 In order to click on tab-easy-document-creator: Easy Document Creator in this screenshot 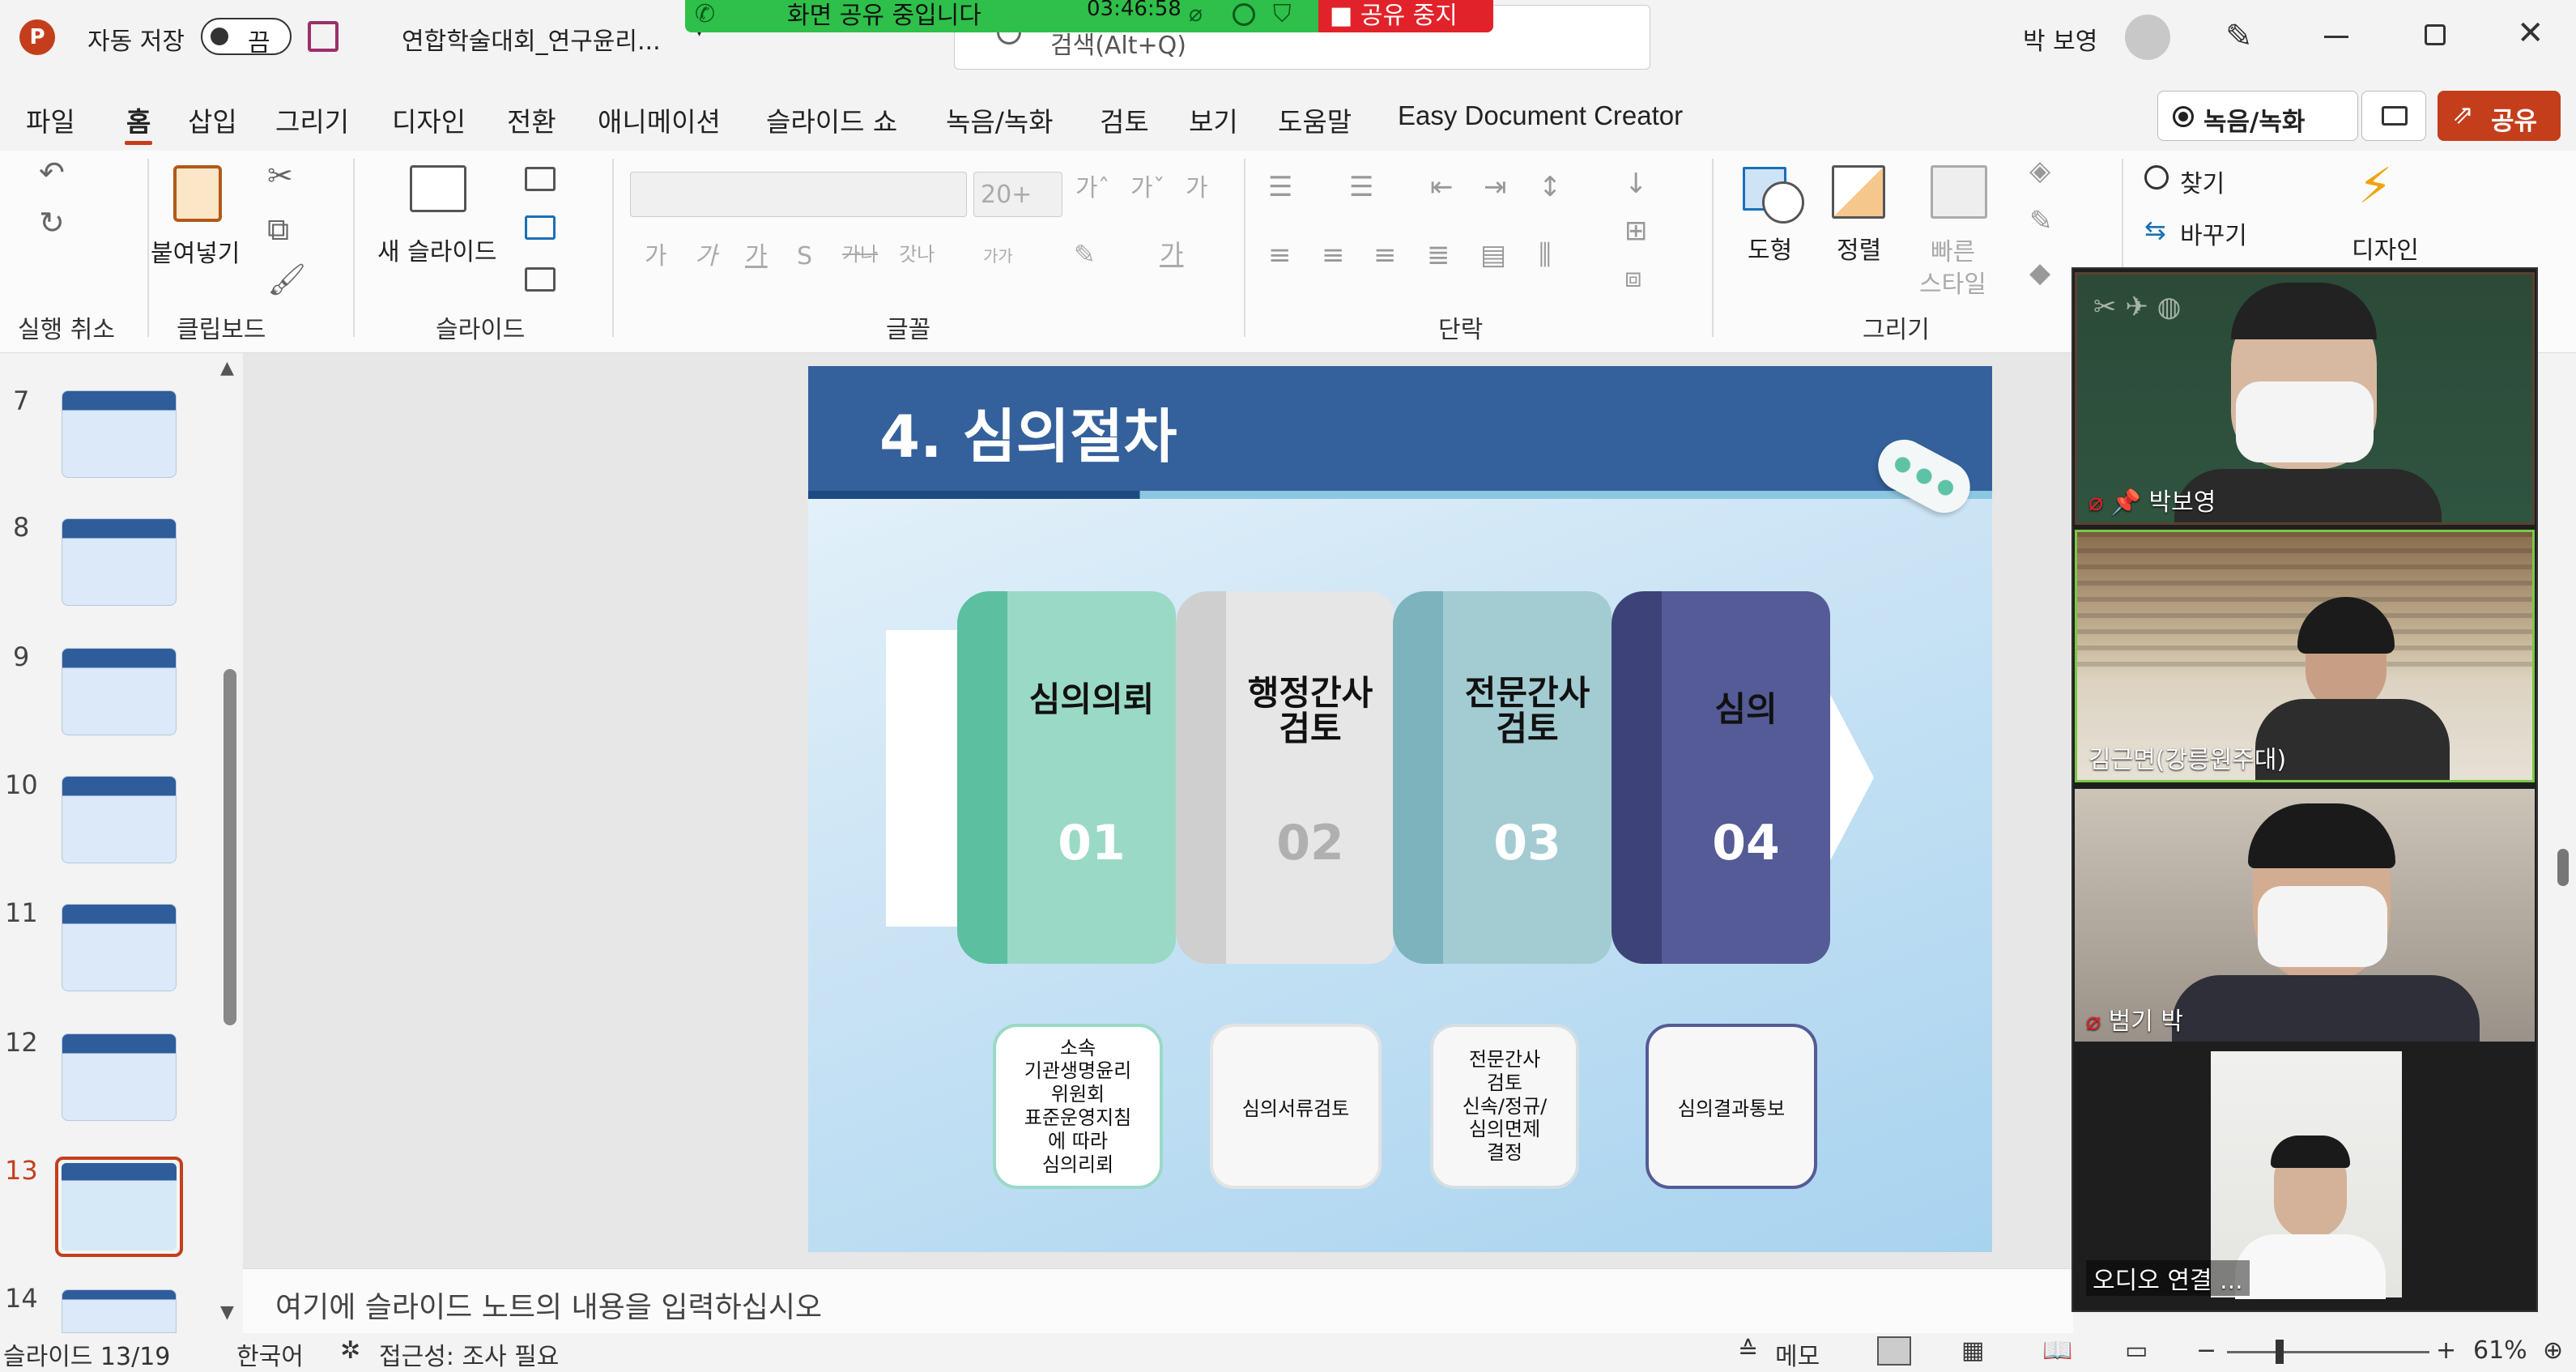, I will do `click(1540, 115)`.